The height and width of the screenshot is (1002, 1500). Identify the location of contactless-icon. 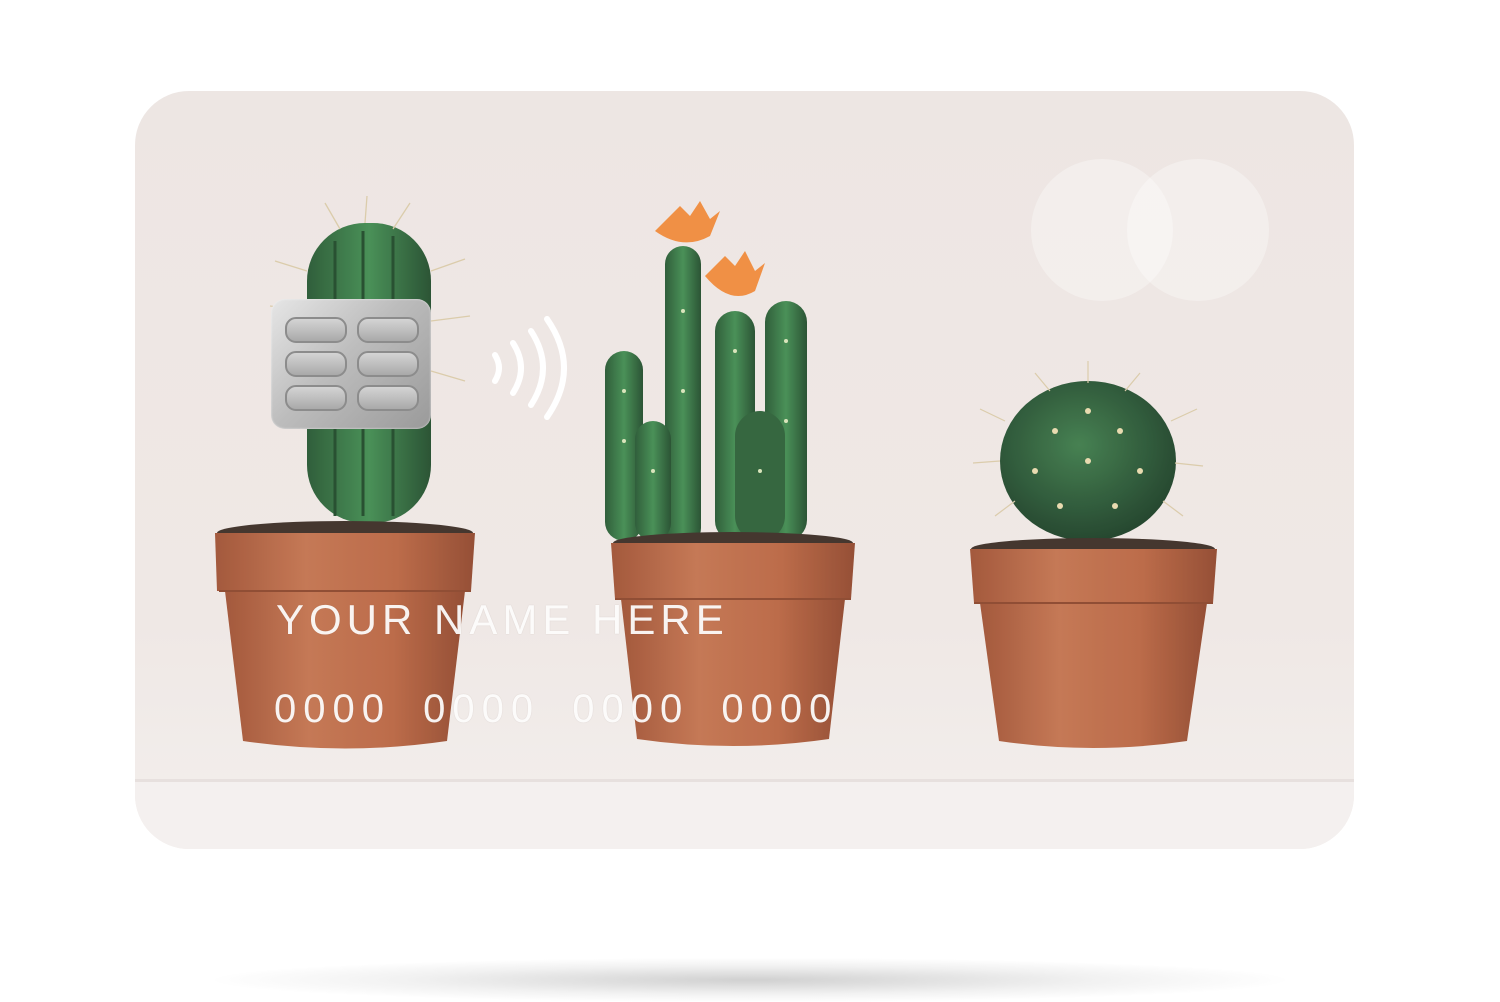
(529, 368).